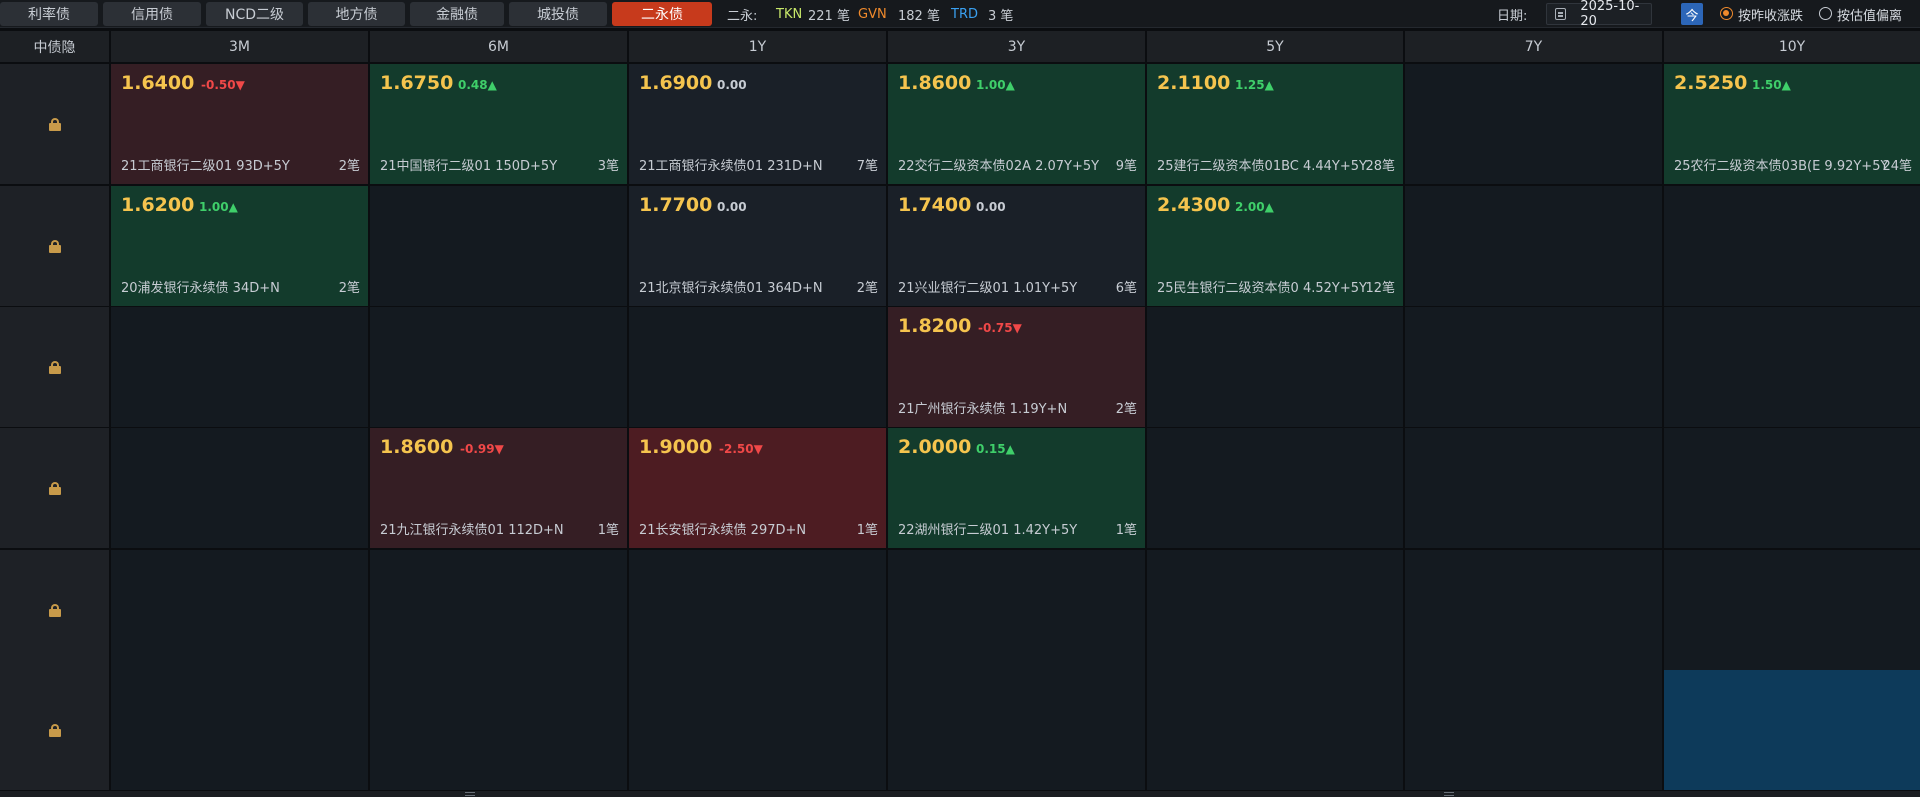 This screenshot has width=1920, height=797. Describe the element at coordinates (1615, 14) in the screenshot. I see `date-value: 2025-10-20` at that location.